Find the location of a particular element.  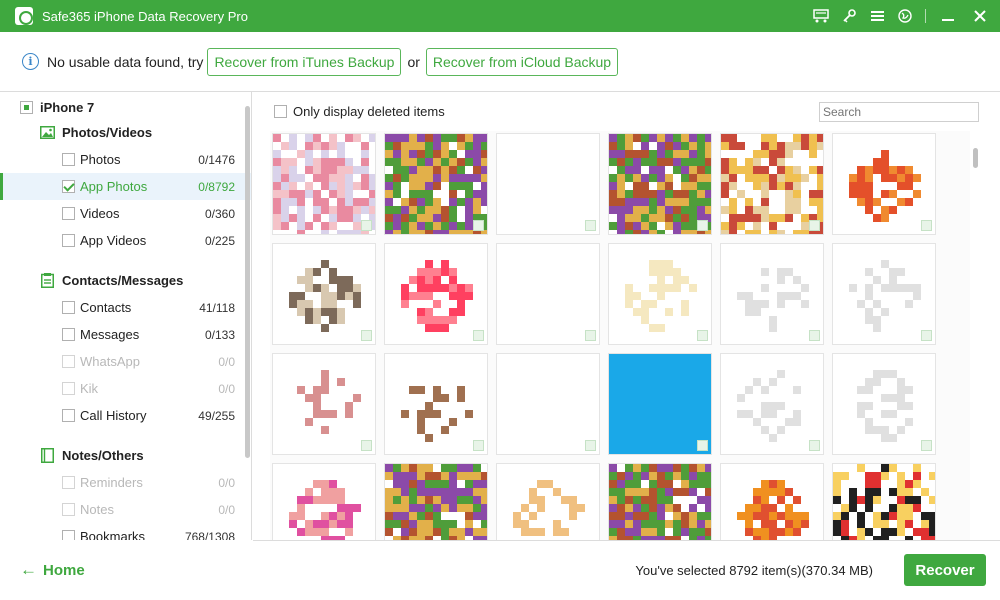

group-contacts-messages: Contacts/Messages is located at coordinates (111, 280).